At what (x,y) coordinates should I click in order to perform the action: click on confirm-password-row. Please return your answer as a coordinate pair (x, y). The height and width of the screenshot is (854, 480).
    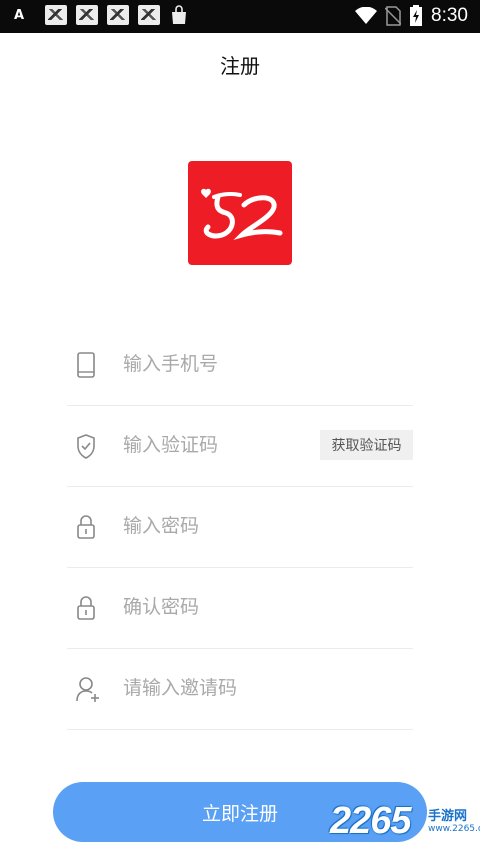
    Looking at the image, I should click on (240, 608).